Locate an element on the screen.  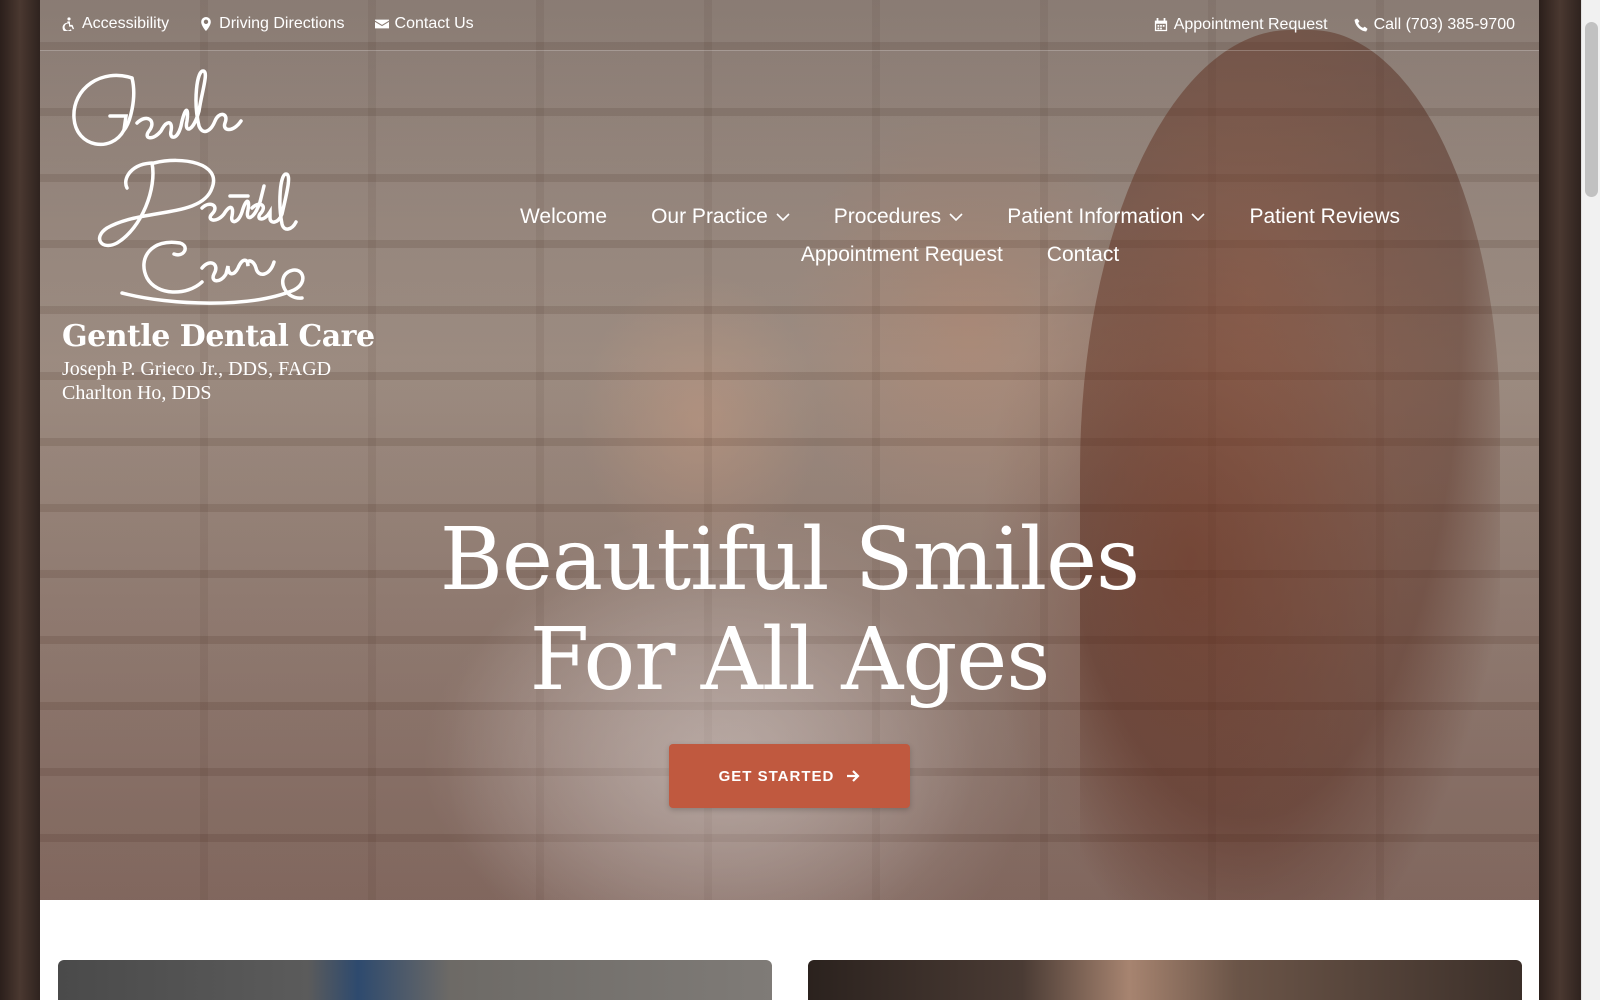
nav-item-label: Patient Reviews is located at coordinates (1325, 216).